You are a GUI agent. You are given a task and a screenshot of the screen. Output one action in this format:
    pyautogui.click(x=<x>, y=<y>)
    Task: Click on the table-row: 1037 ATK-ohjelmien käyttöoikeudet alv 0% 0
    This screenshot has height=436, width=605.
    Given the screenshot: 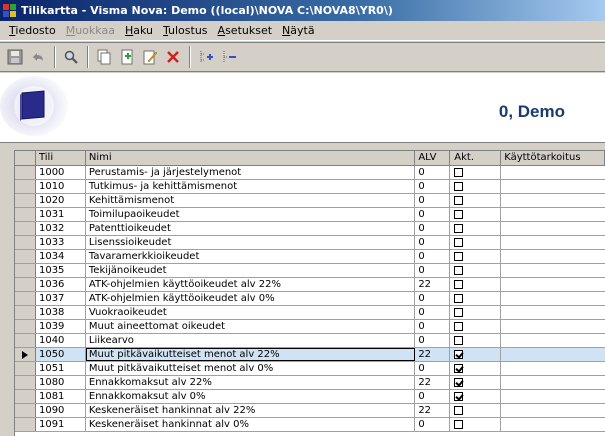 What is the action you would take?
    pyautogui.click(x=310, y=299)
    